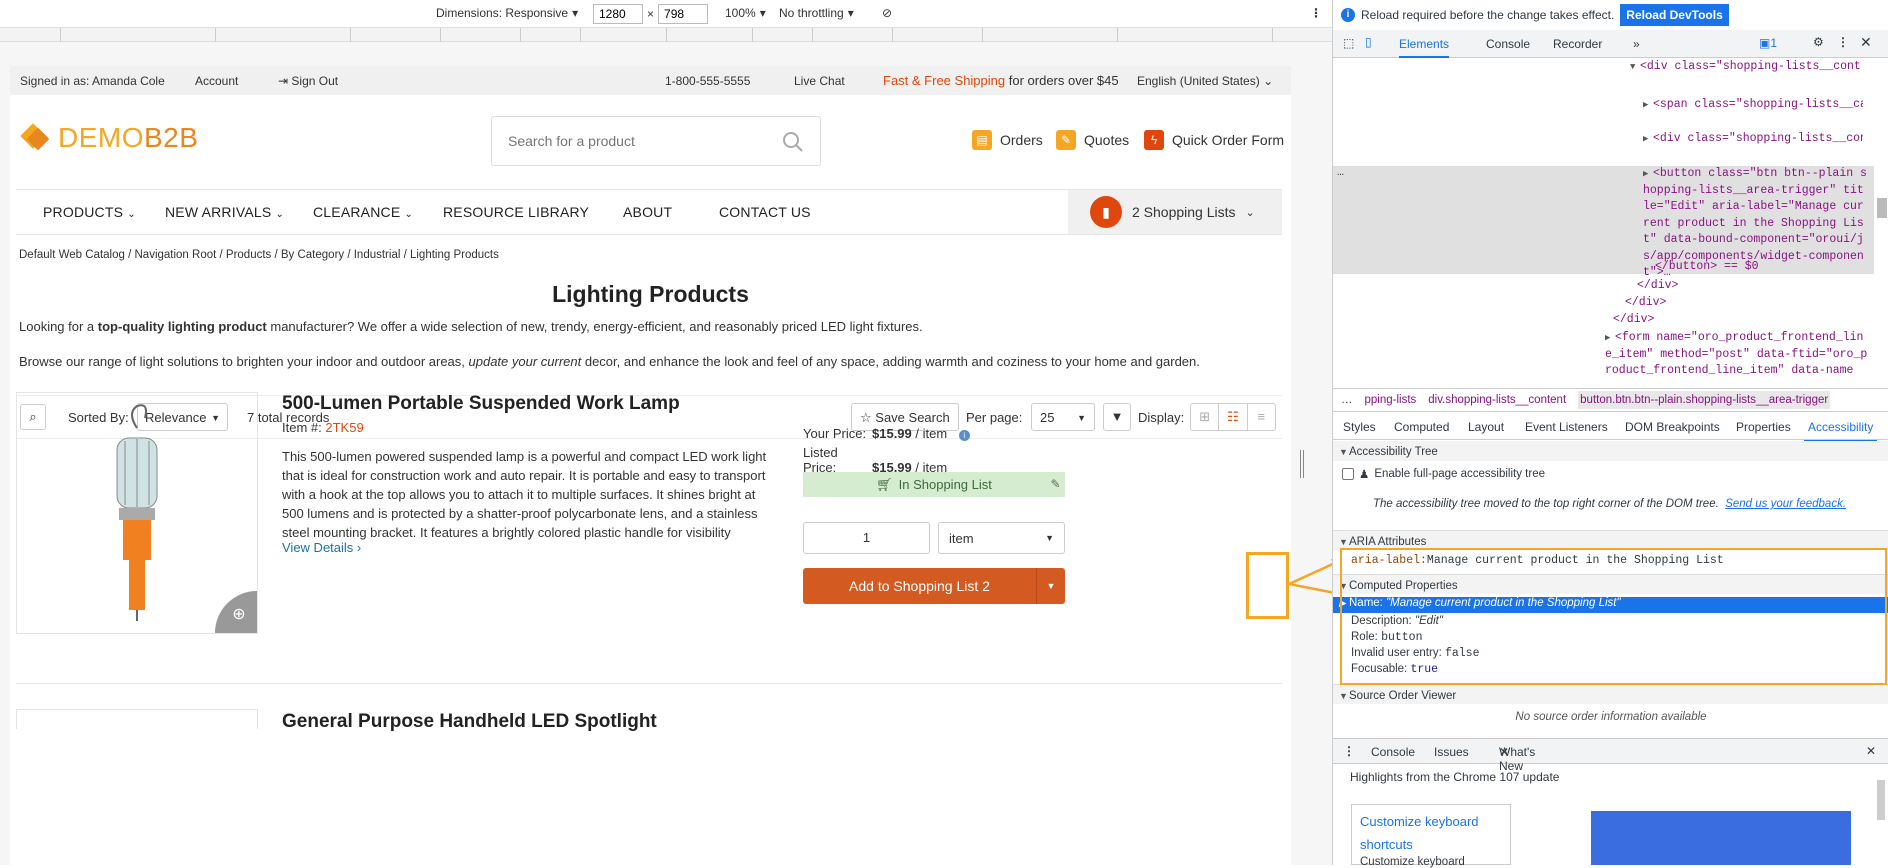 The height and width of the screenshot is (868, 1888). I want to click on viewport-gutter-left, so click(5, 465).